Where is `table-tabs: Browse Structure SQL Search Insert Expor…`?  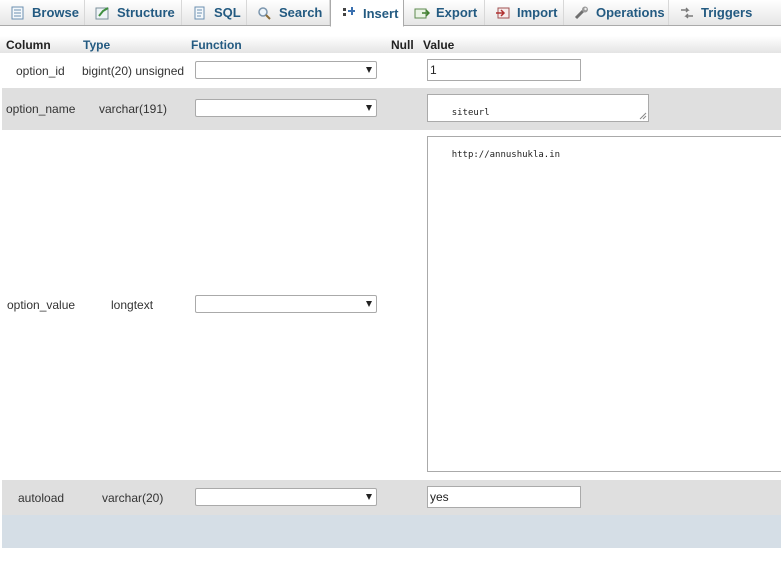
table-tabs: Browse Structure SQL Search Insert Expor… is located at coordinates (390, 13).